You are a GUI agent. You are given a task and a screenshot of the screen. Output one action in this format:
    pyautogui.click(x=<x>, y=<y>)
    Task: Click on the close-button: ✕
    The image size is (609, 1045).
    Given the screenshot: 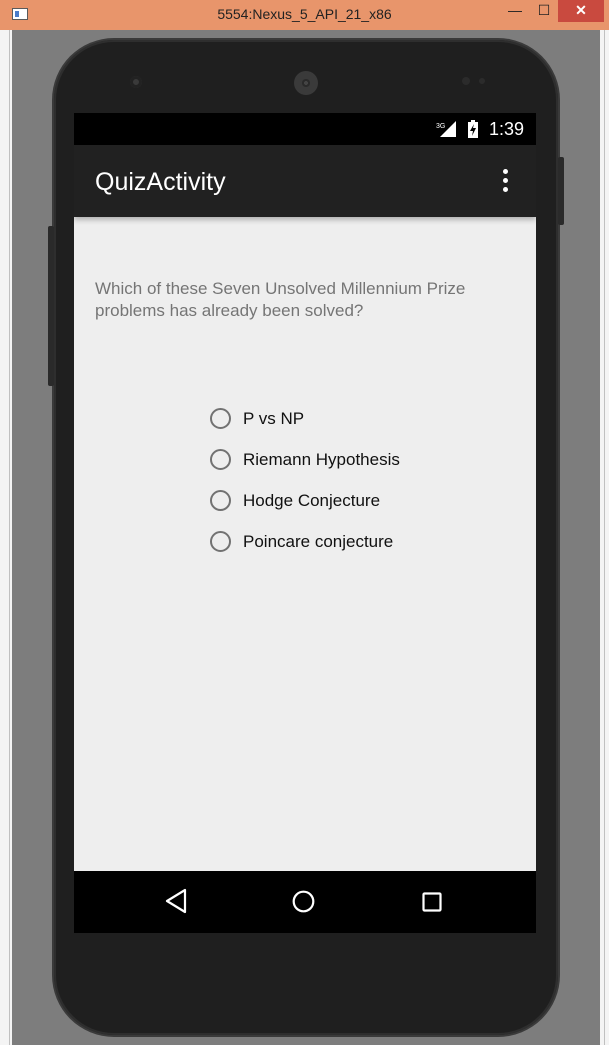 What is the action you would take?
    pyautogui.click(x=581, y=11)
    